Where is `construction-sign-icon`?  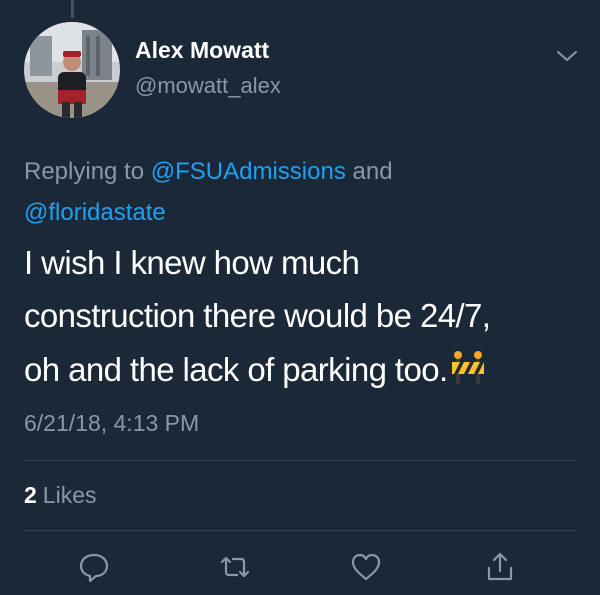
construction-sign-icon is located at coordinates (468, 372).